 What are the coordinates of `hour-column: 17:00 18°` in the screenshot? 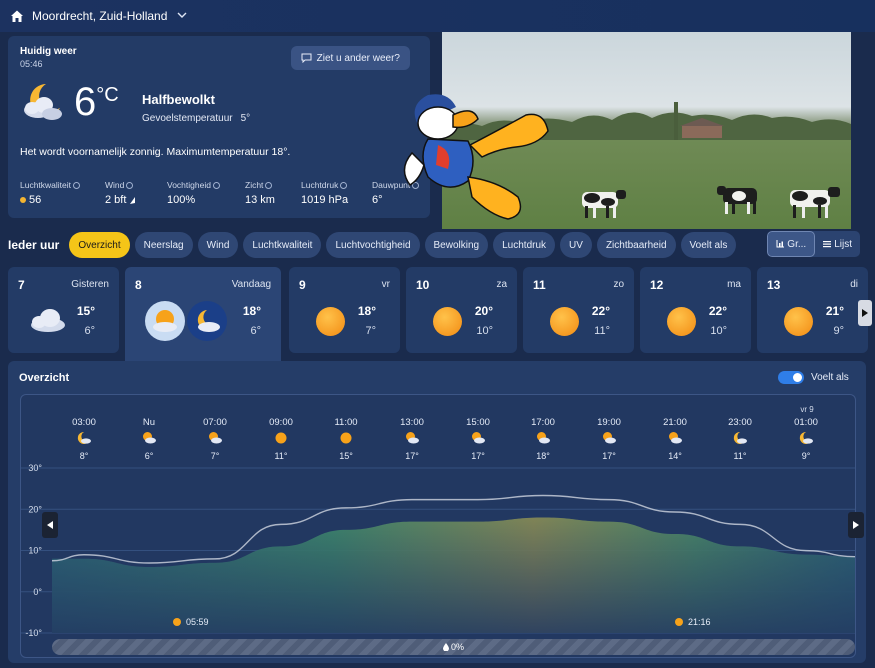 It's located at (543, 439).